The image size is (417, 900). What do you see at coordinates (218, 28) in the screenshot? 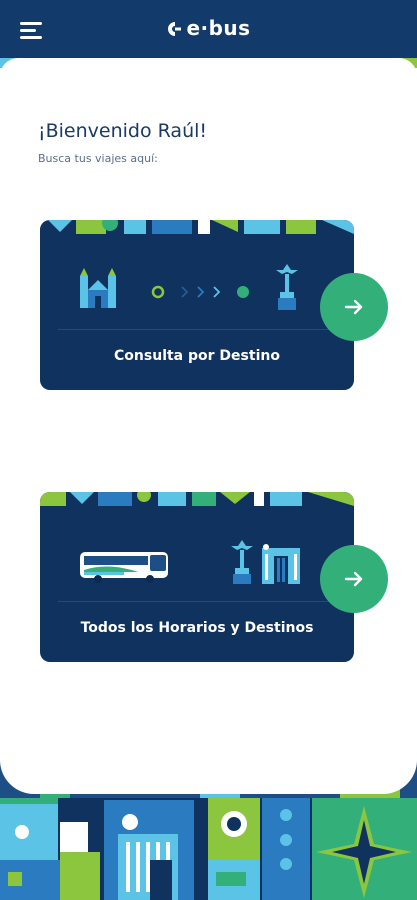
I see `brand-name: e·bus` at bounding box center [218, 28].